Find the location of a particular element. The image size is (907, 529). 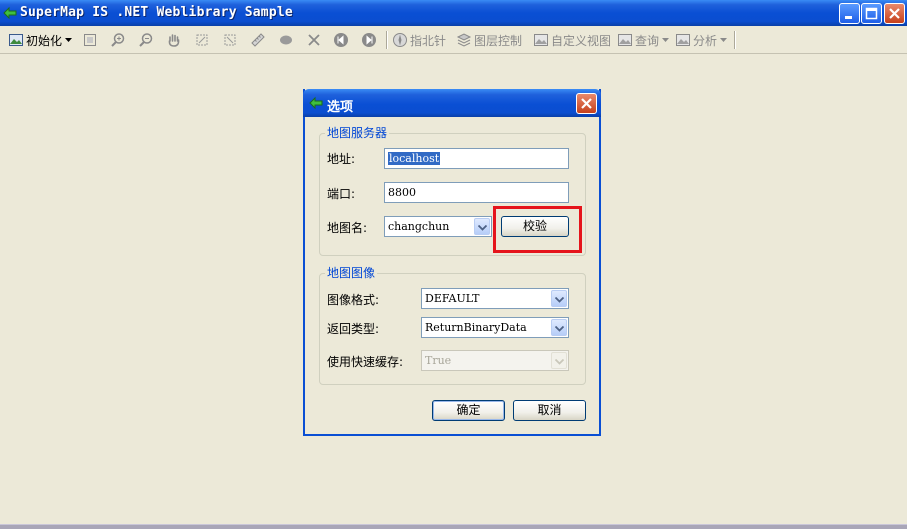

zoom-in-icon is located at coordinates (118, 40).